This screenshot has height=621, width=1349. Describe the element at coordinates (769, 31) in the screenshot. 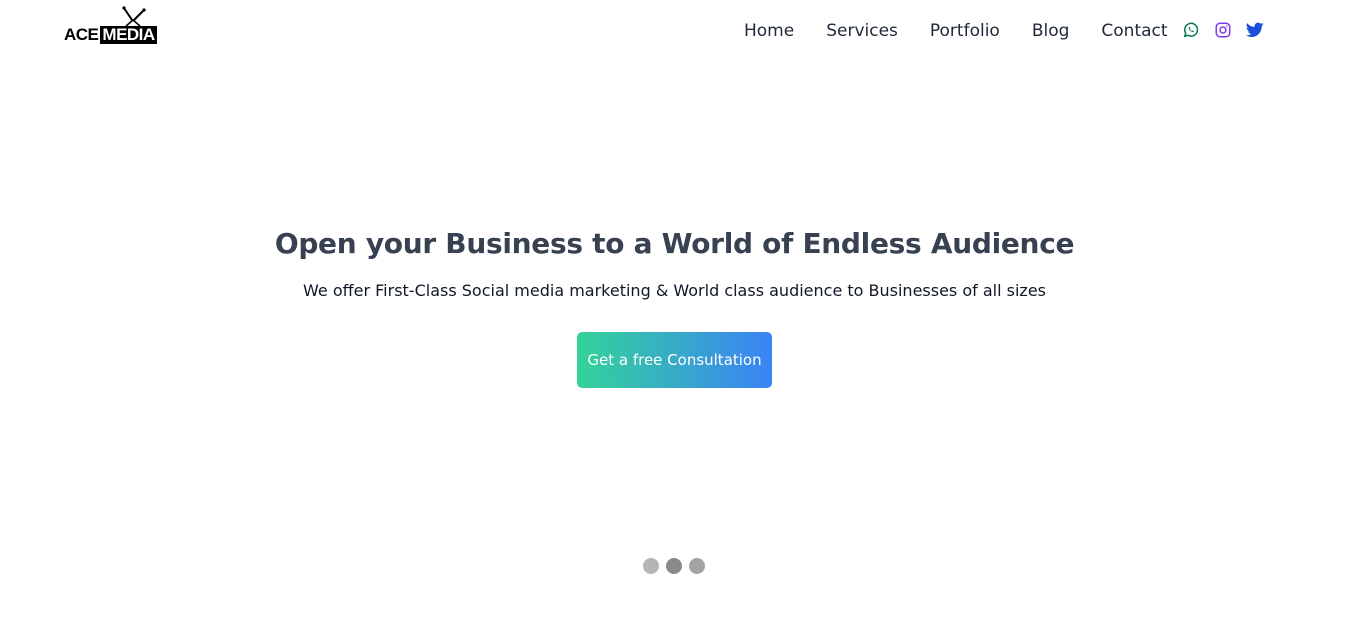

I see `nav-home: Home` at that location.